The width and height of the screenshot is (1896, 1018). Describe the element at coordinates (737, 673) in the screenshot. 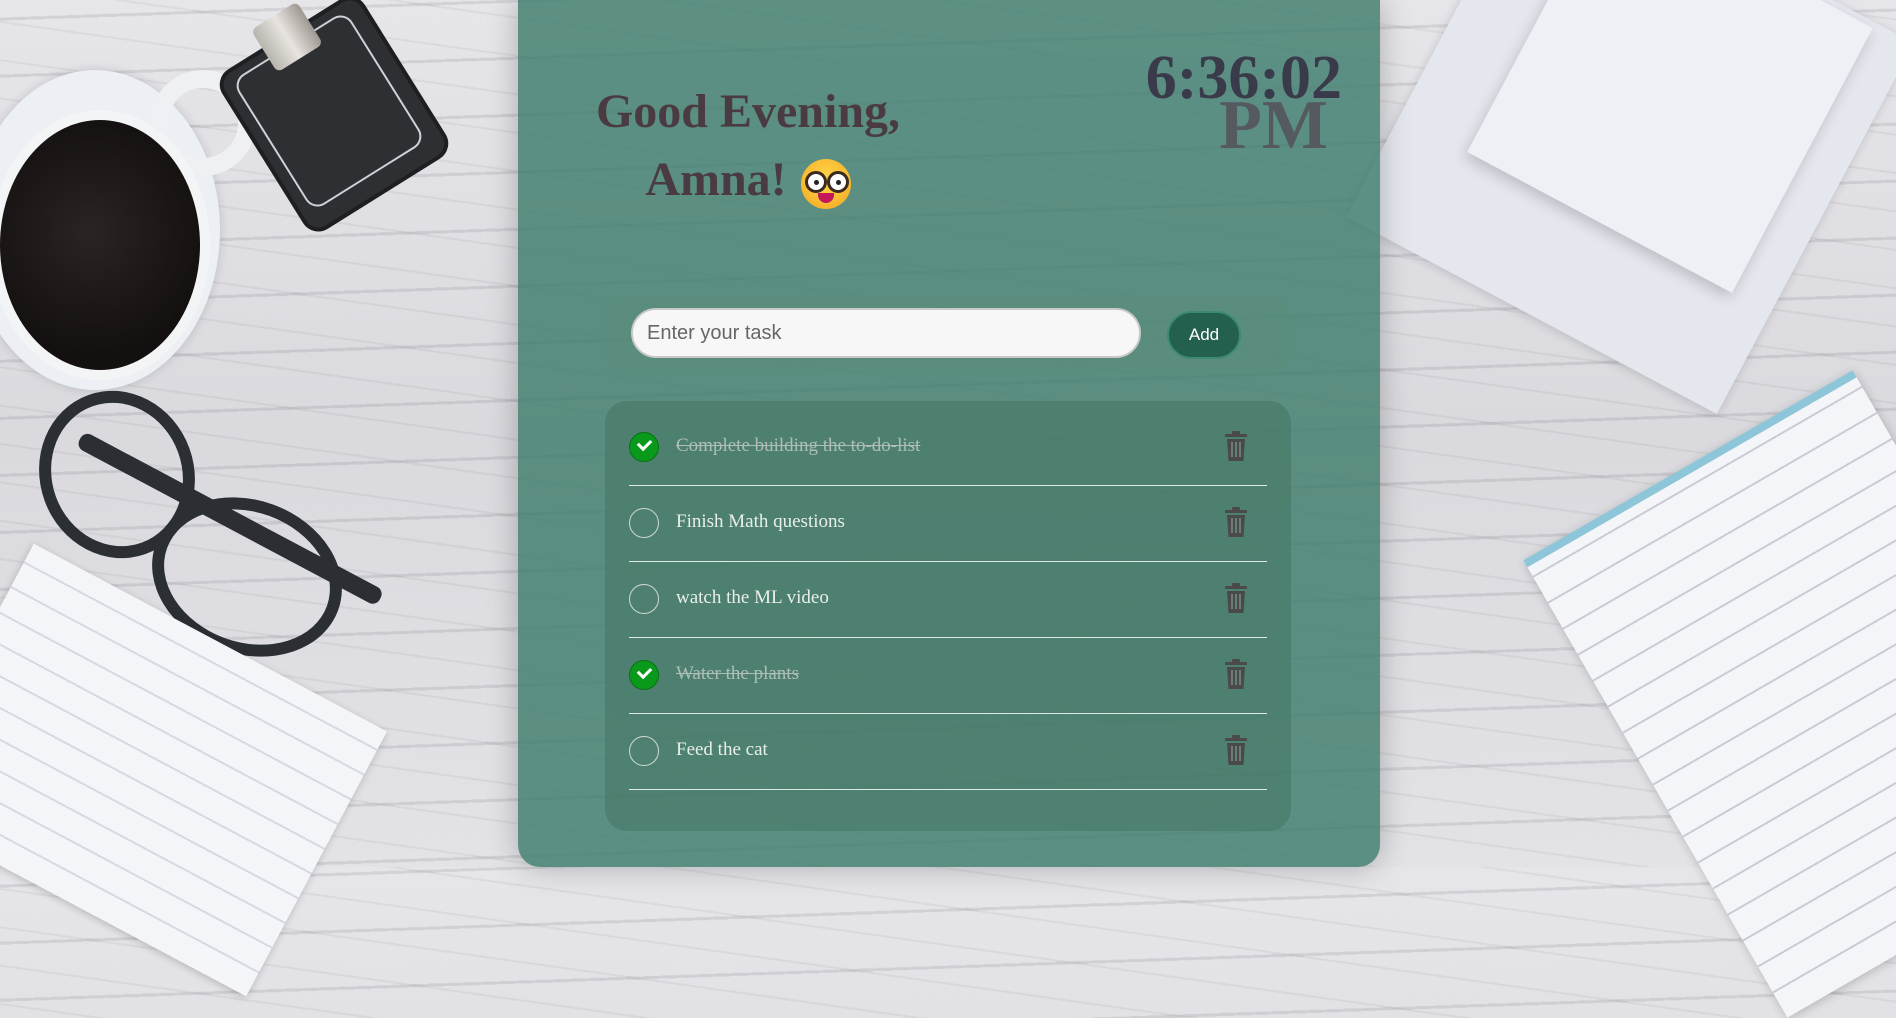

I see `task-text: Water the plants` at that location.